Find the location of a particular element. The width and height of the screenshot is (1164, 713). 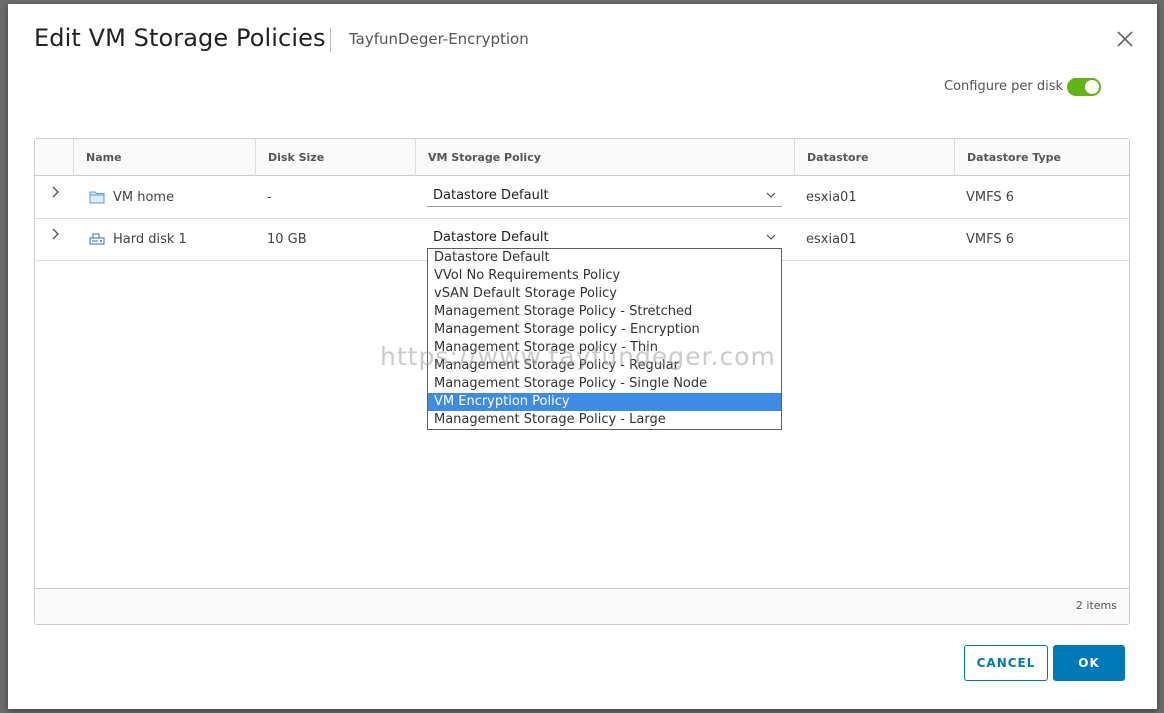

row-disk-size: - is located at coordinates (269, 197).